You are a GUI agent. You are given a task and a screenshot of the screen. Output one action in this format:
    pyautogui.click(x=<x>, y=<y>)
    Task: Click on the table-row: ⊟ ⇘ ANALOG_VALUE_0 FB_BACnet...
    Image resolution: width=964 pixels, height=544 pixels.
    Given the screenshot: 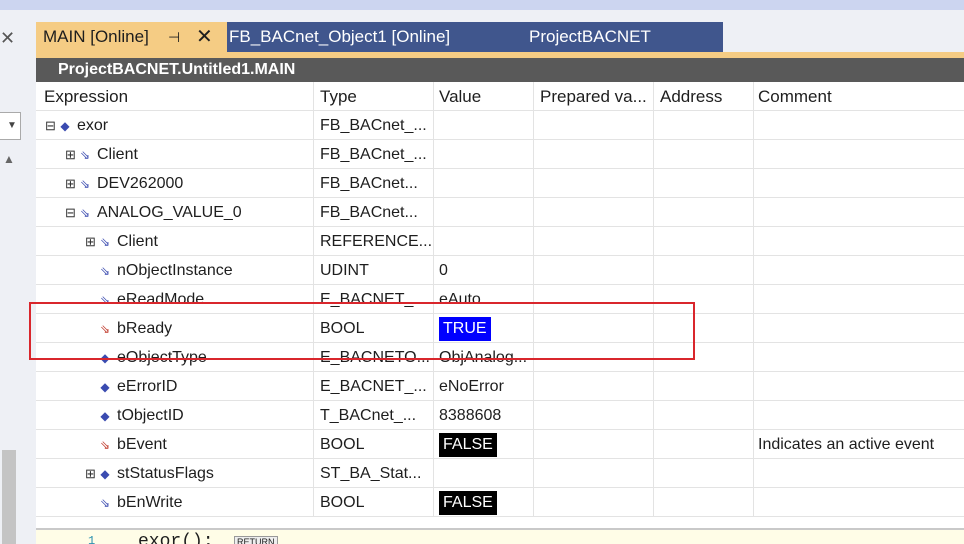 What is the action you would take?
    pyautogui.click(x=500, y=212)
    